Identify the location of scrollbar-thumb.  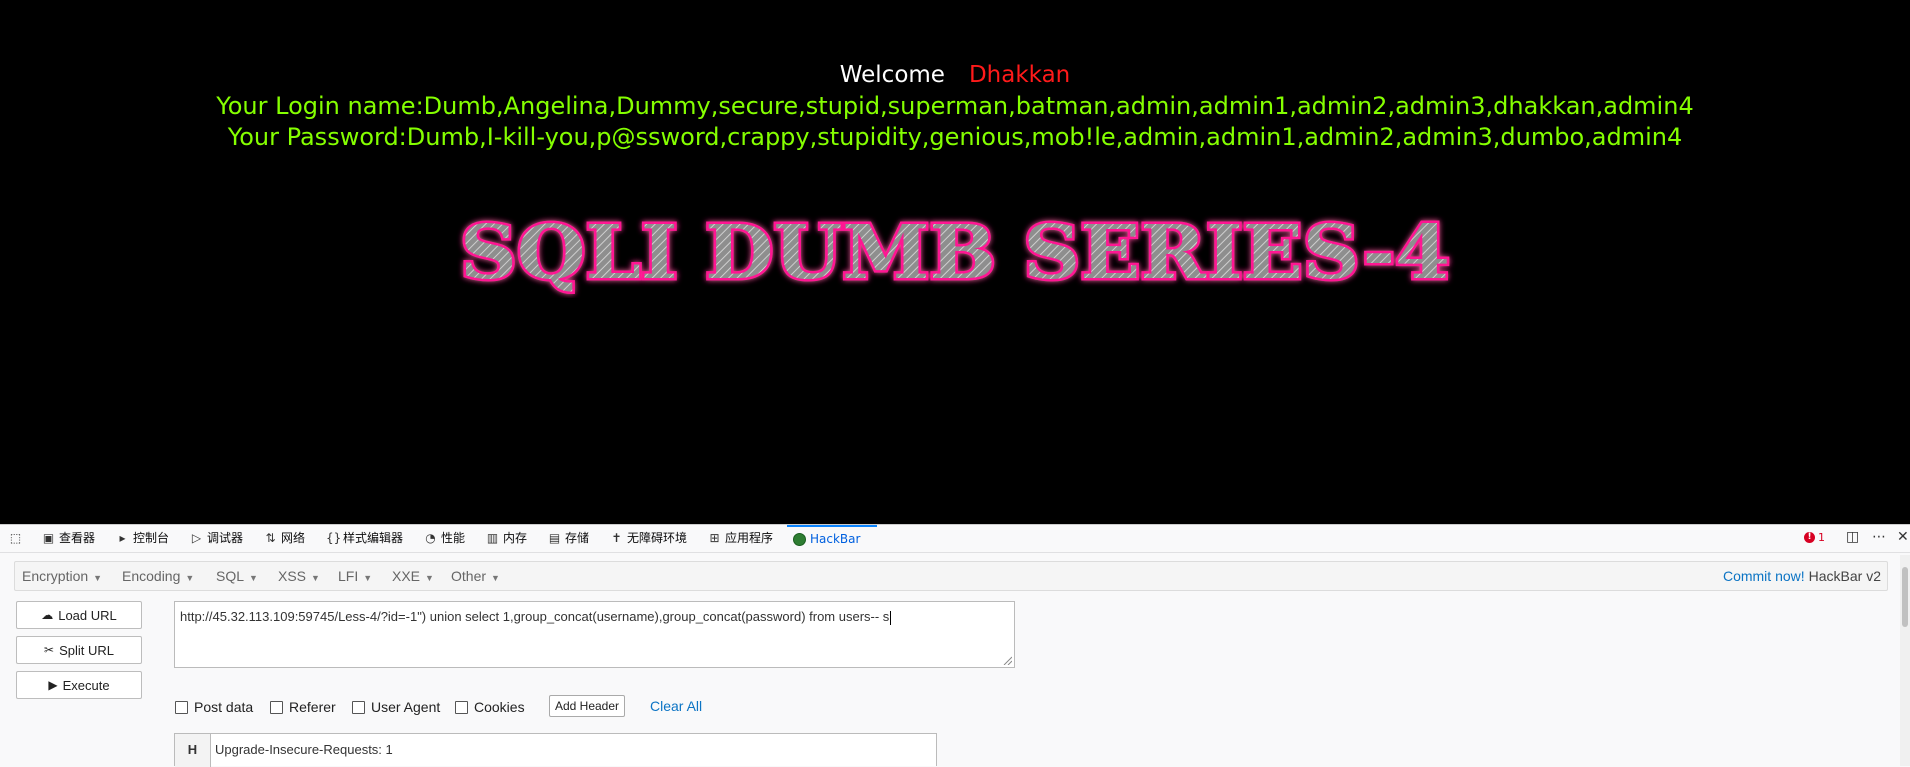
(1905, 597).